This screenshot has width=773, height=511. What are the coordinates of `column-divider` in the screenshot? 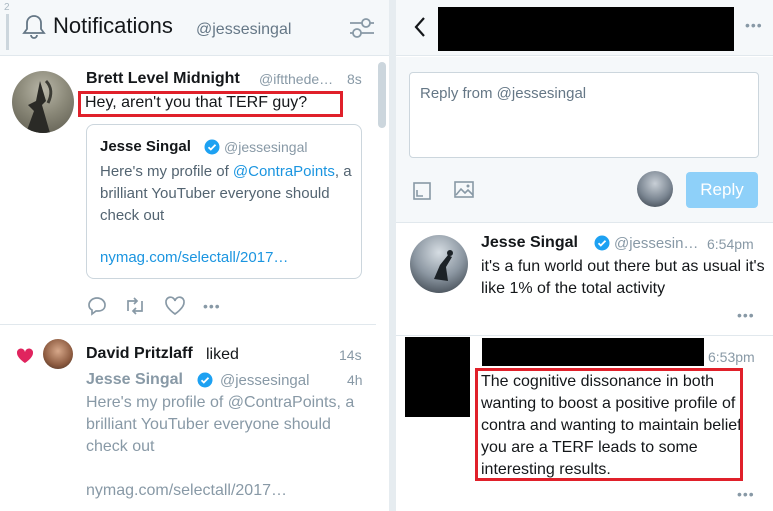 It's located at (392, 255).